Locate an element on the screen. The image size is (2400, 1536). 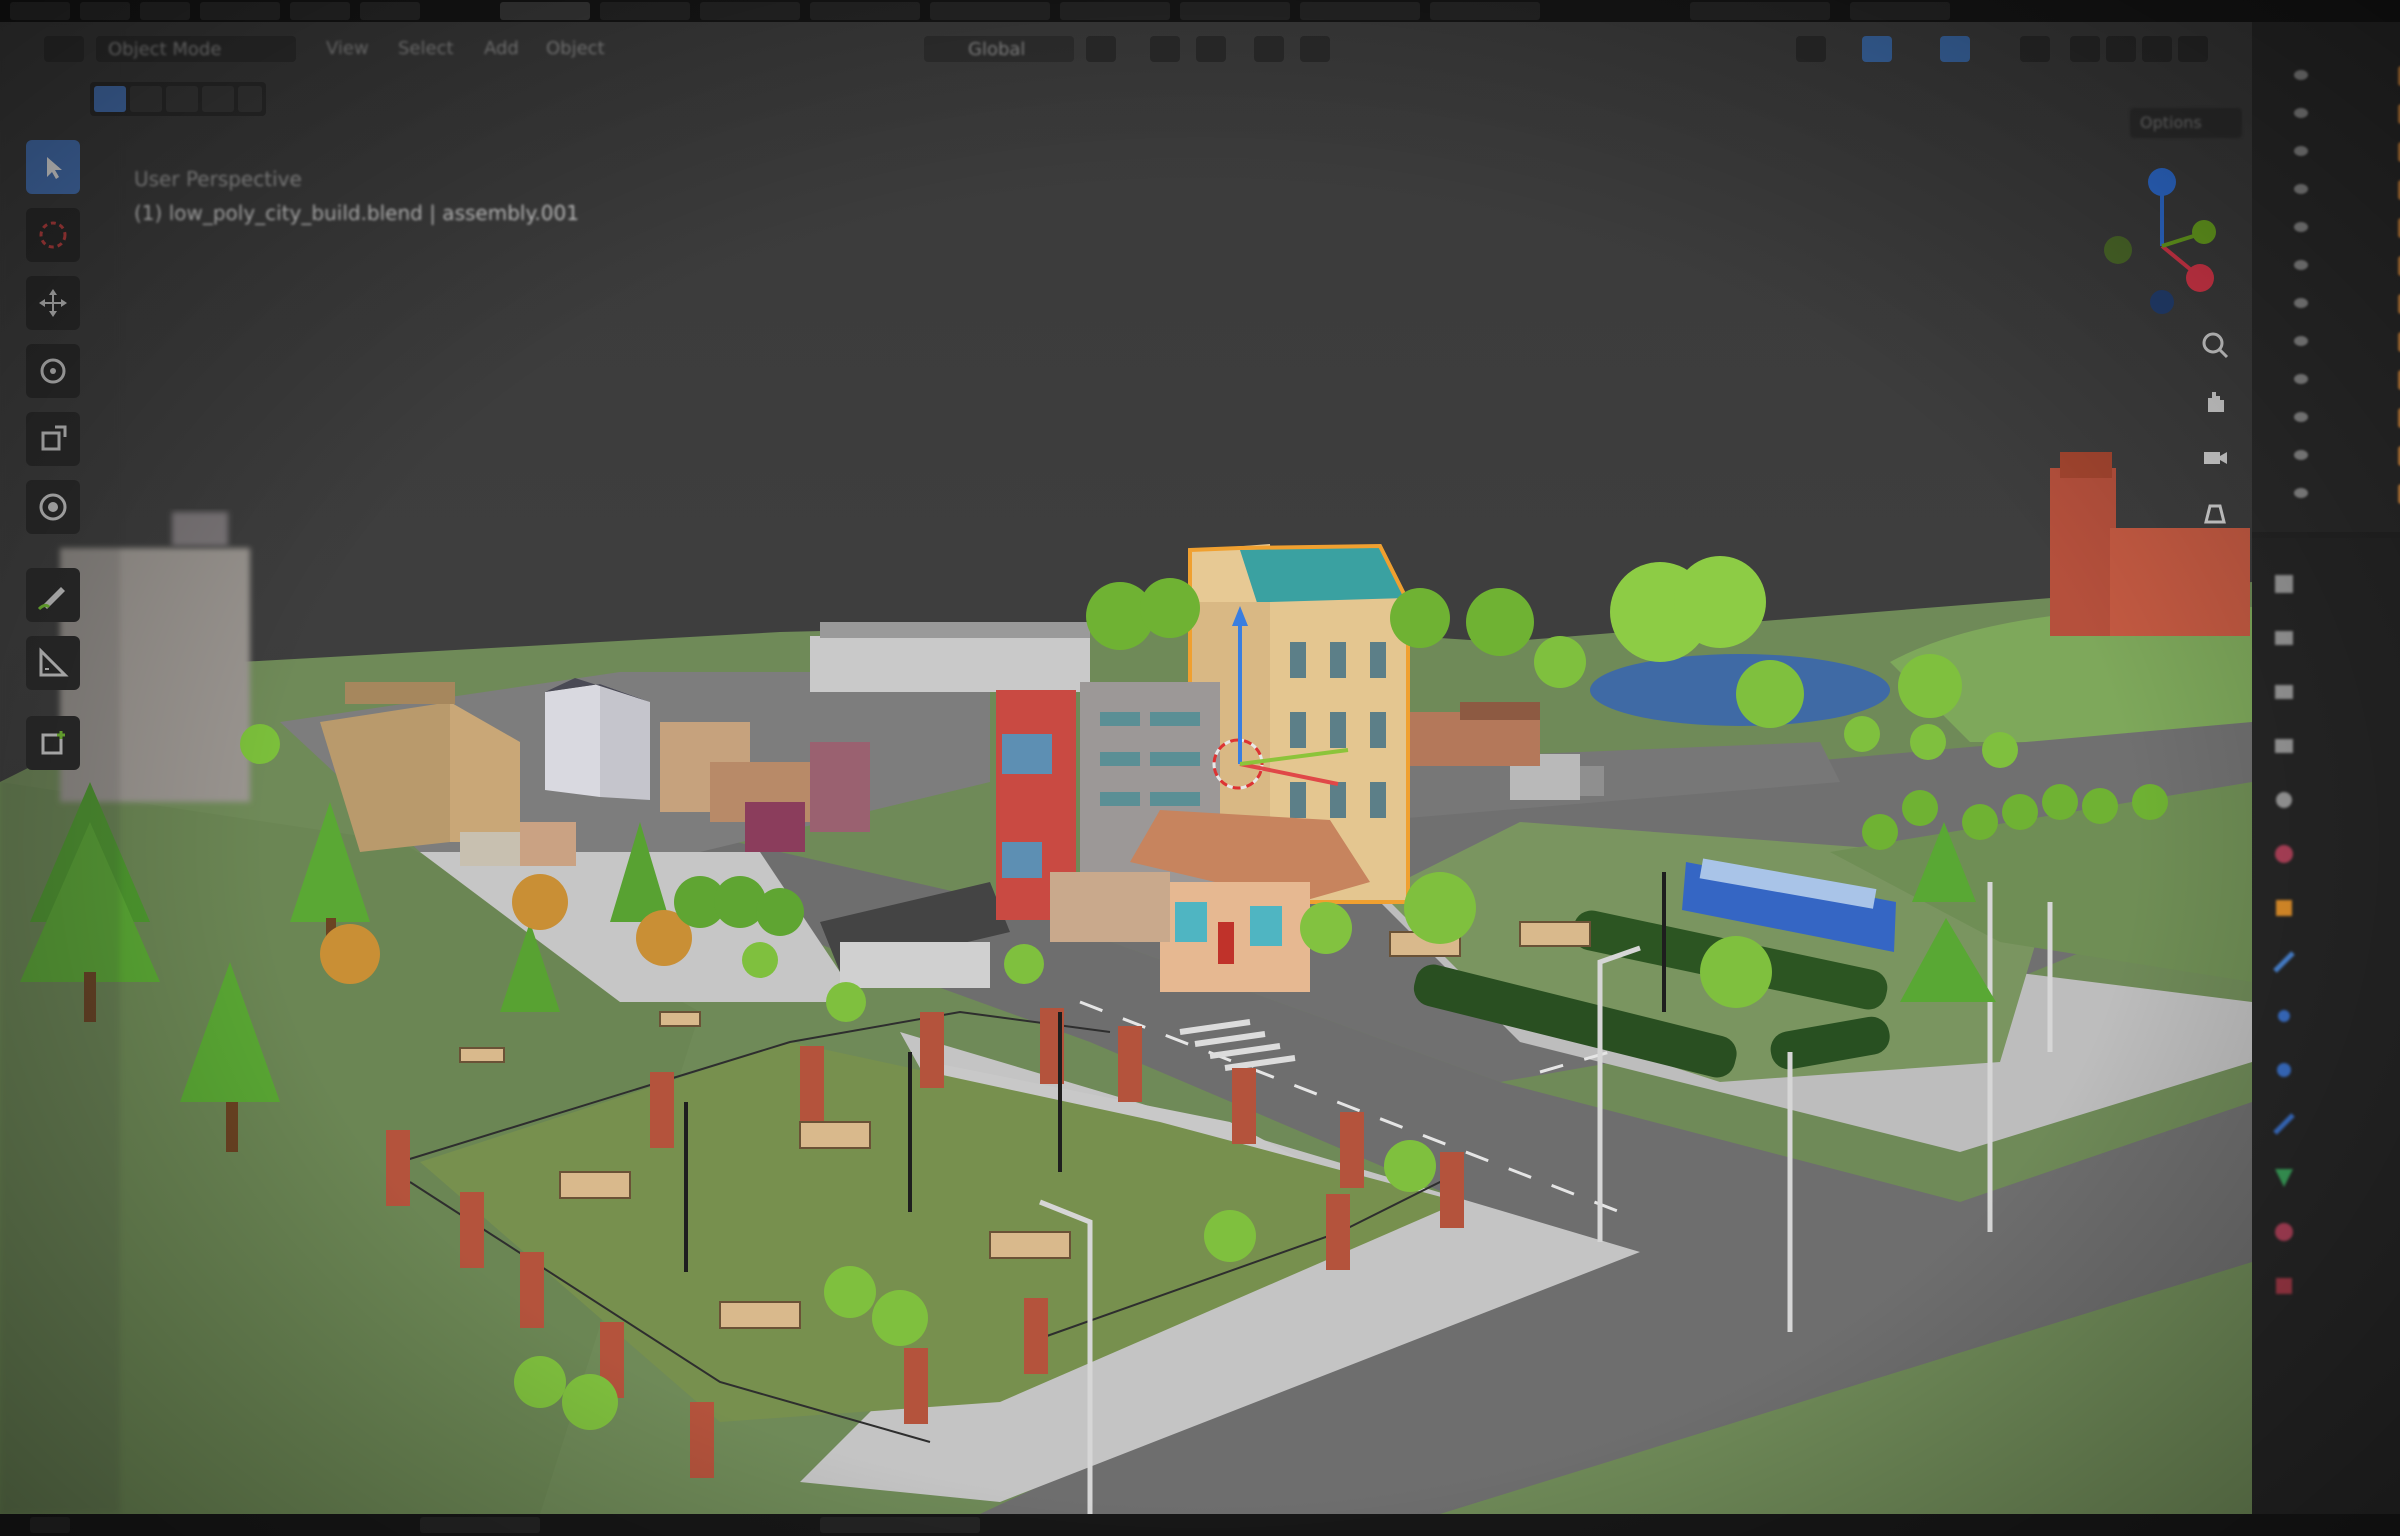
modifiers-tab-icon is located at coordinates (2284, 962).